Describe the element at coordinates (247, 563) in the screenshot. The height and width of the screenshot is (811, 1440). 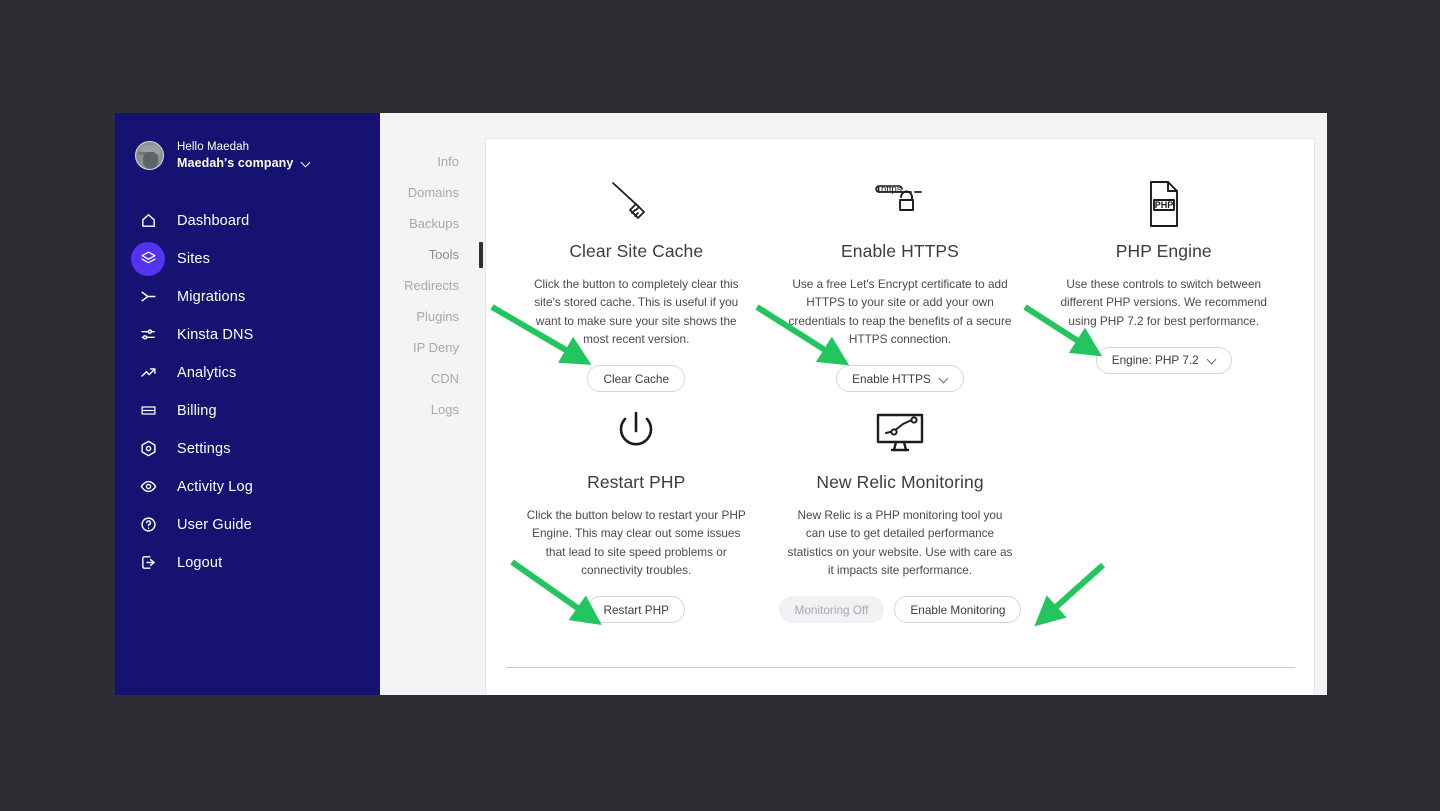
I see `sidebar-item-logout: Logout` at that location.